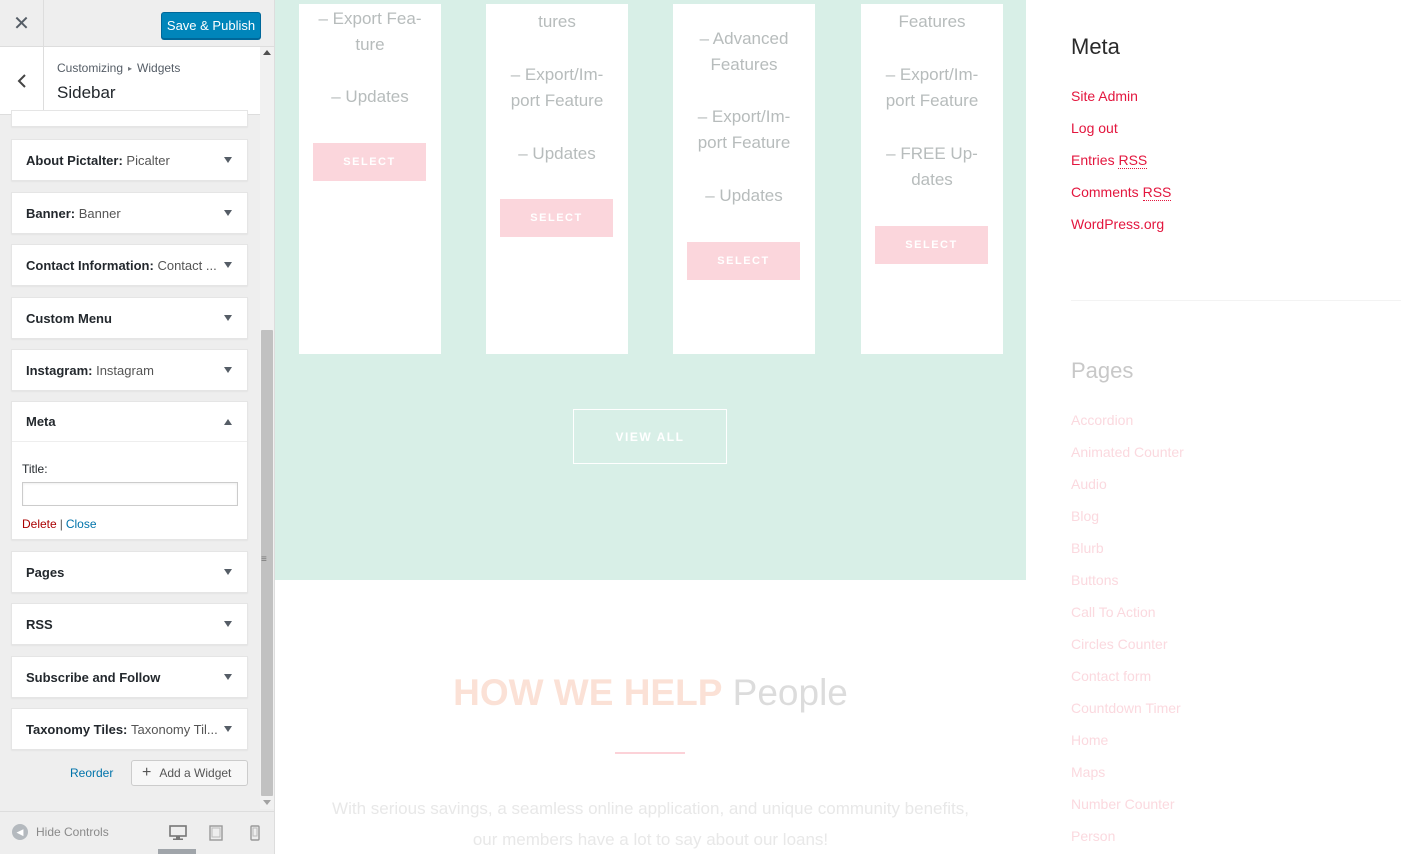 Image resolution: width=1419 pixels, height=854 pixels. What do you see at coordinates (159, 68) in the screenshot?
I see `breadcrumb-current: Widgets` at bounding box center [159, 68].